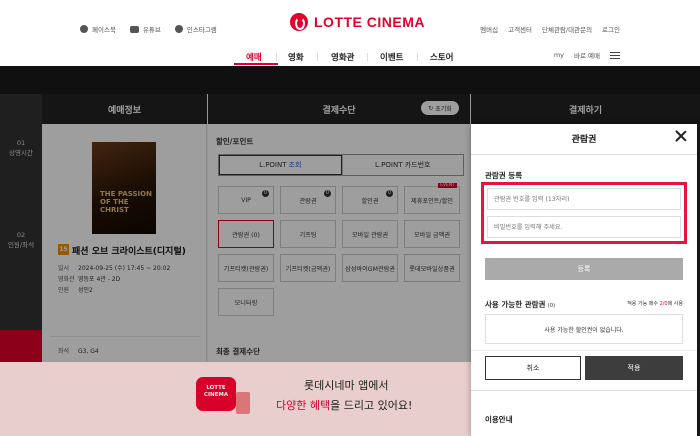  I want to click on facebook-link: 페이스북, so click(98, 29).